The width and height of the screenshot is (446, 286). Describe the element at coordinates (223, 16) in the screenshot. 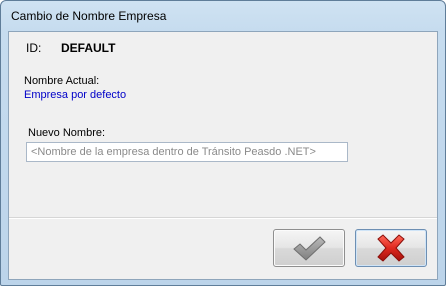

I see `title-bar: Cambio de Nombre Empresa` at that location.